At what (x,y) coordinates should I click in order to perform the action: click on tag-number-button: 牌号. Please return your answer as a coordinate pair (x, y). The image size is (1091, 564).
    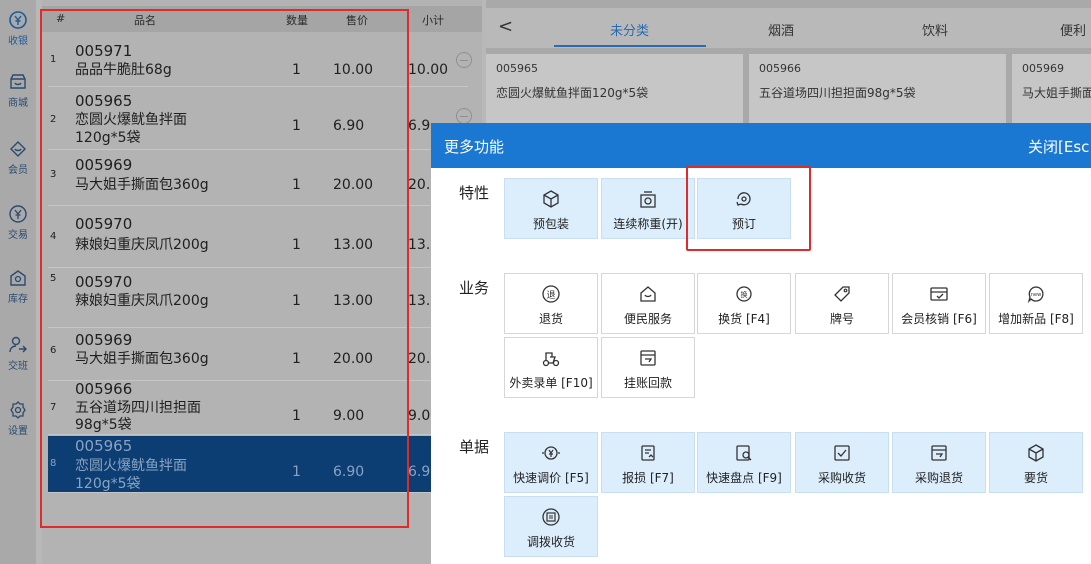
    Looking at the image, I should click on (842, 303).